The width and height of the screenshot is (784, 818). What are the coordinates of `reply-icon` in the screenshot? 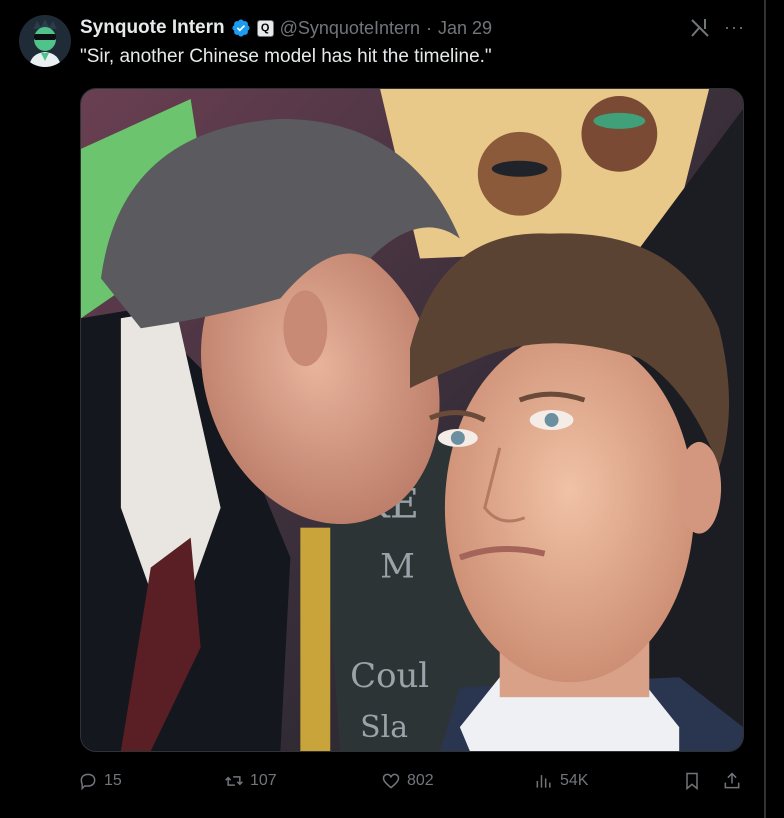 It's located at (88, 782).